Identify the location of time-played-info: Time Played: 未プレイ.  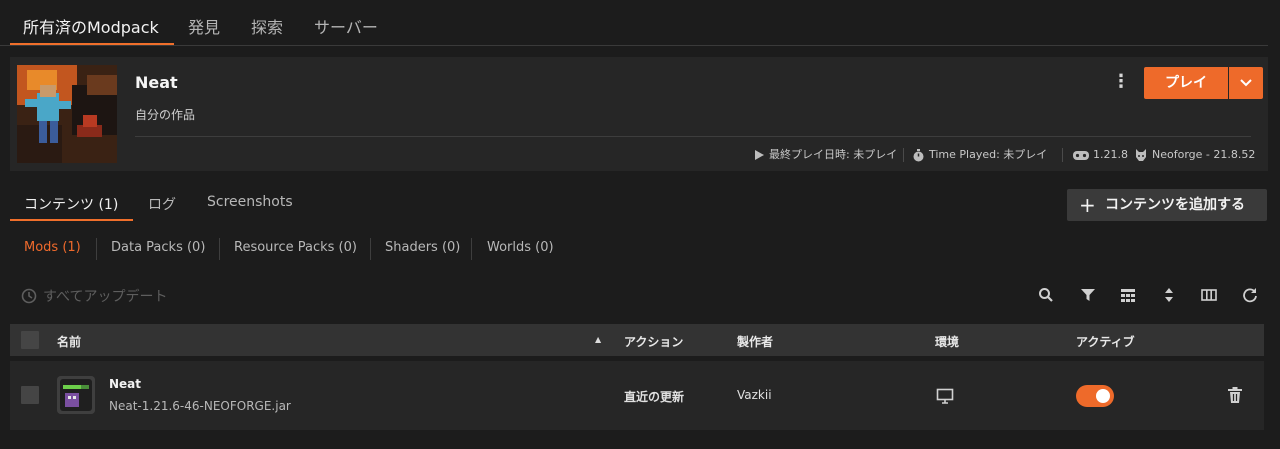
(979, 155).